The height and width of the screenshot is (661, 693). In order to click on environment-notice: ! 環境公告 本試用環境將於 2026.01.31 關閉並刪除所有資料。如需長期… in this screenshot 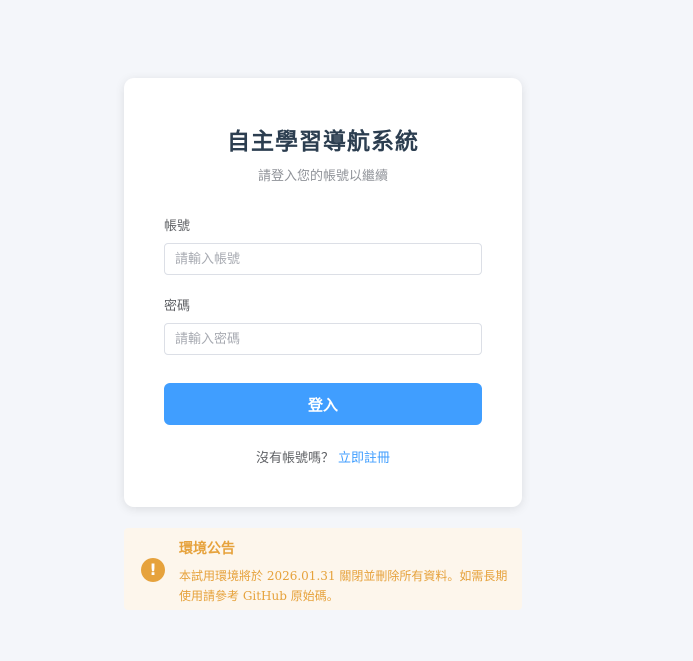, I will do `click(323, 569)`.